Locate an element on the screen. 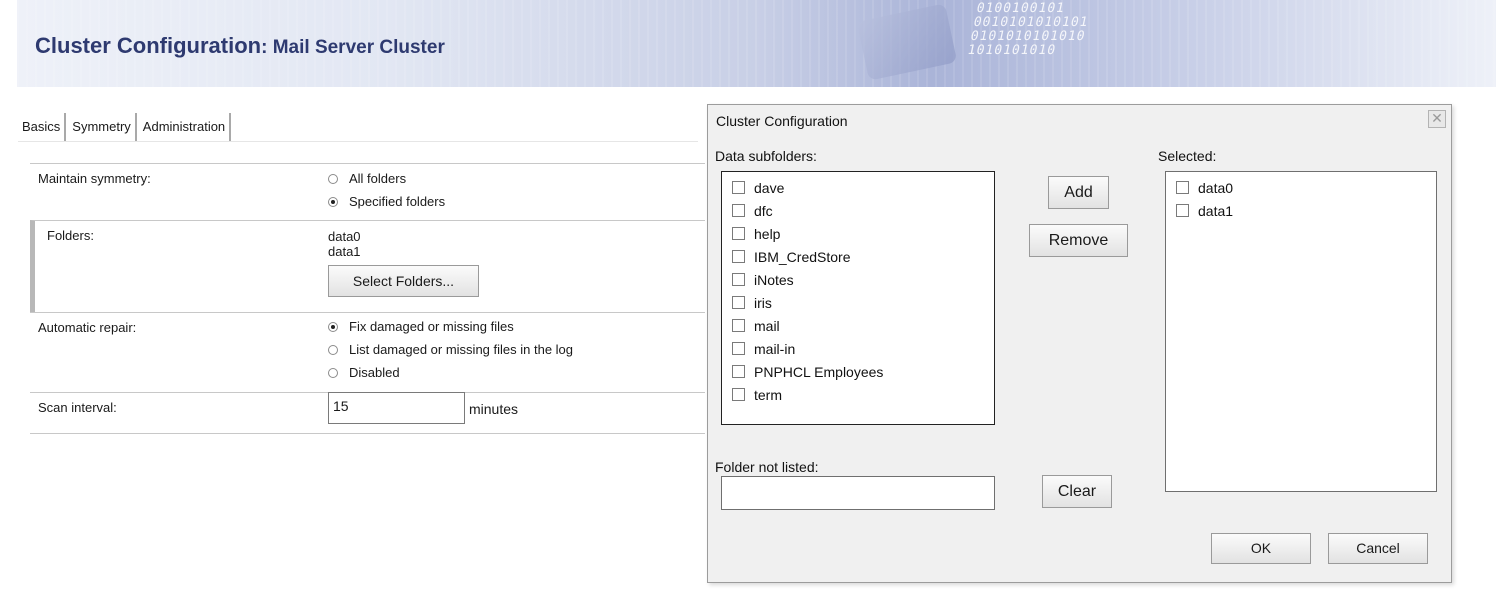  radio-specified-folders: Specified folders is located at coordinates (386, 201).